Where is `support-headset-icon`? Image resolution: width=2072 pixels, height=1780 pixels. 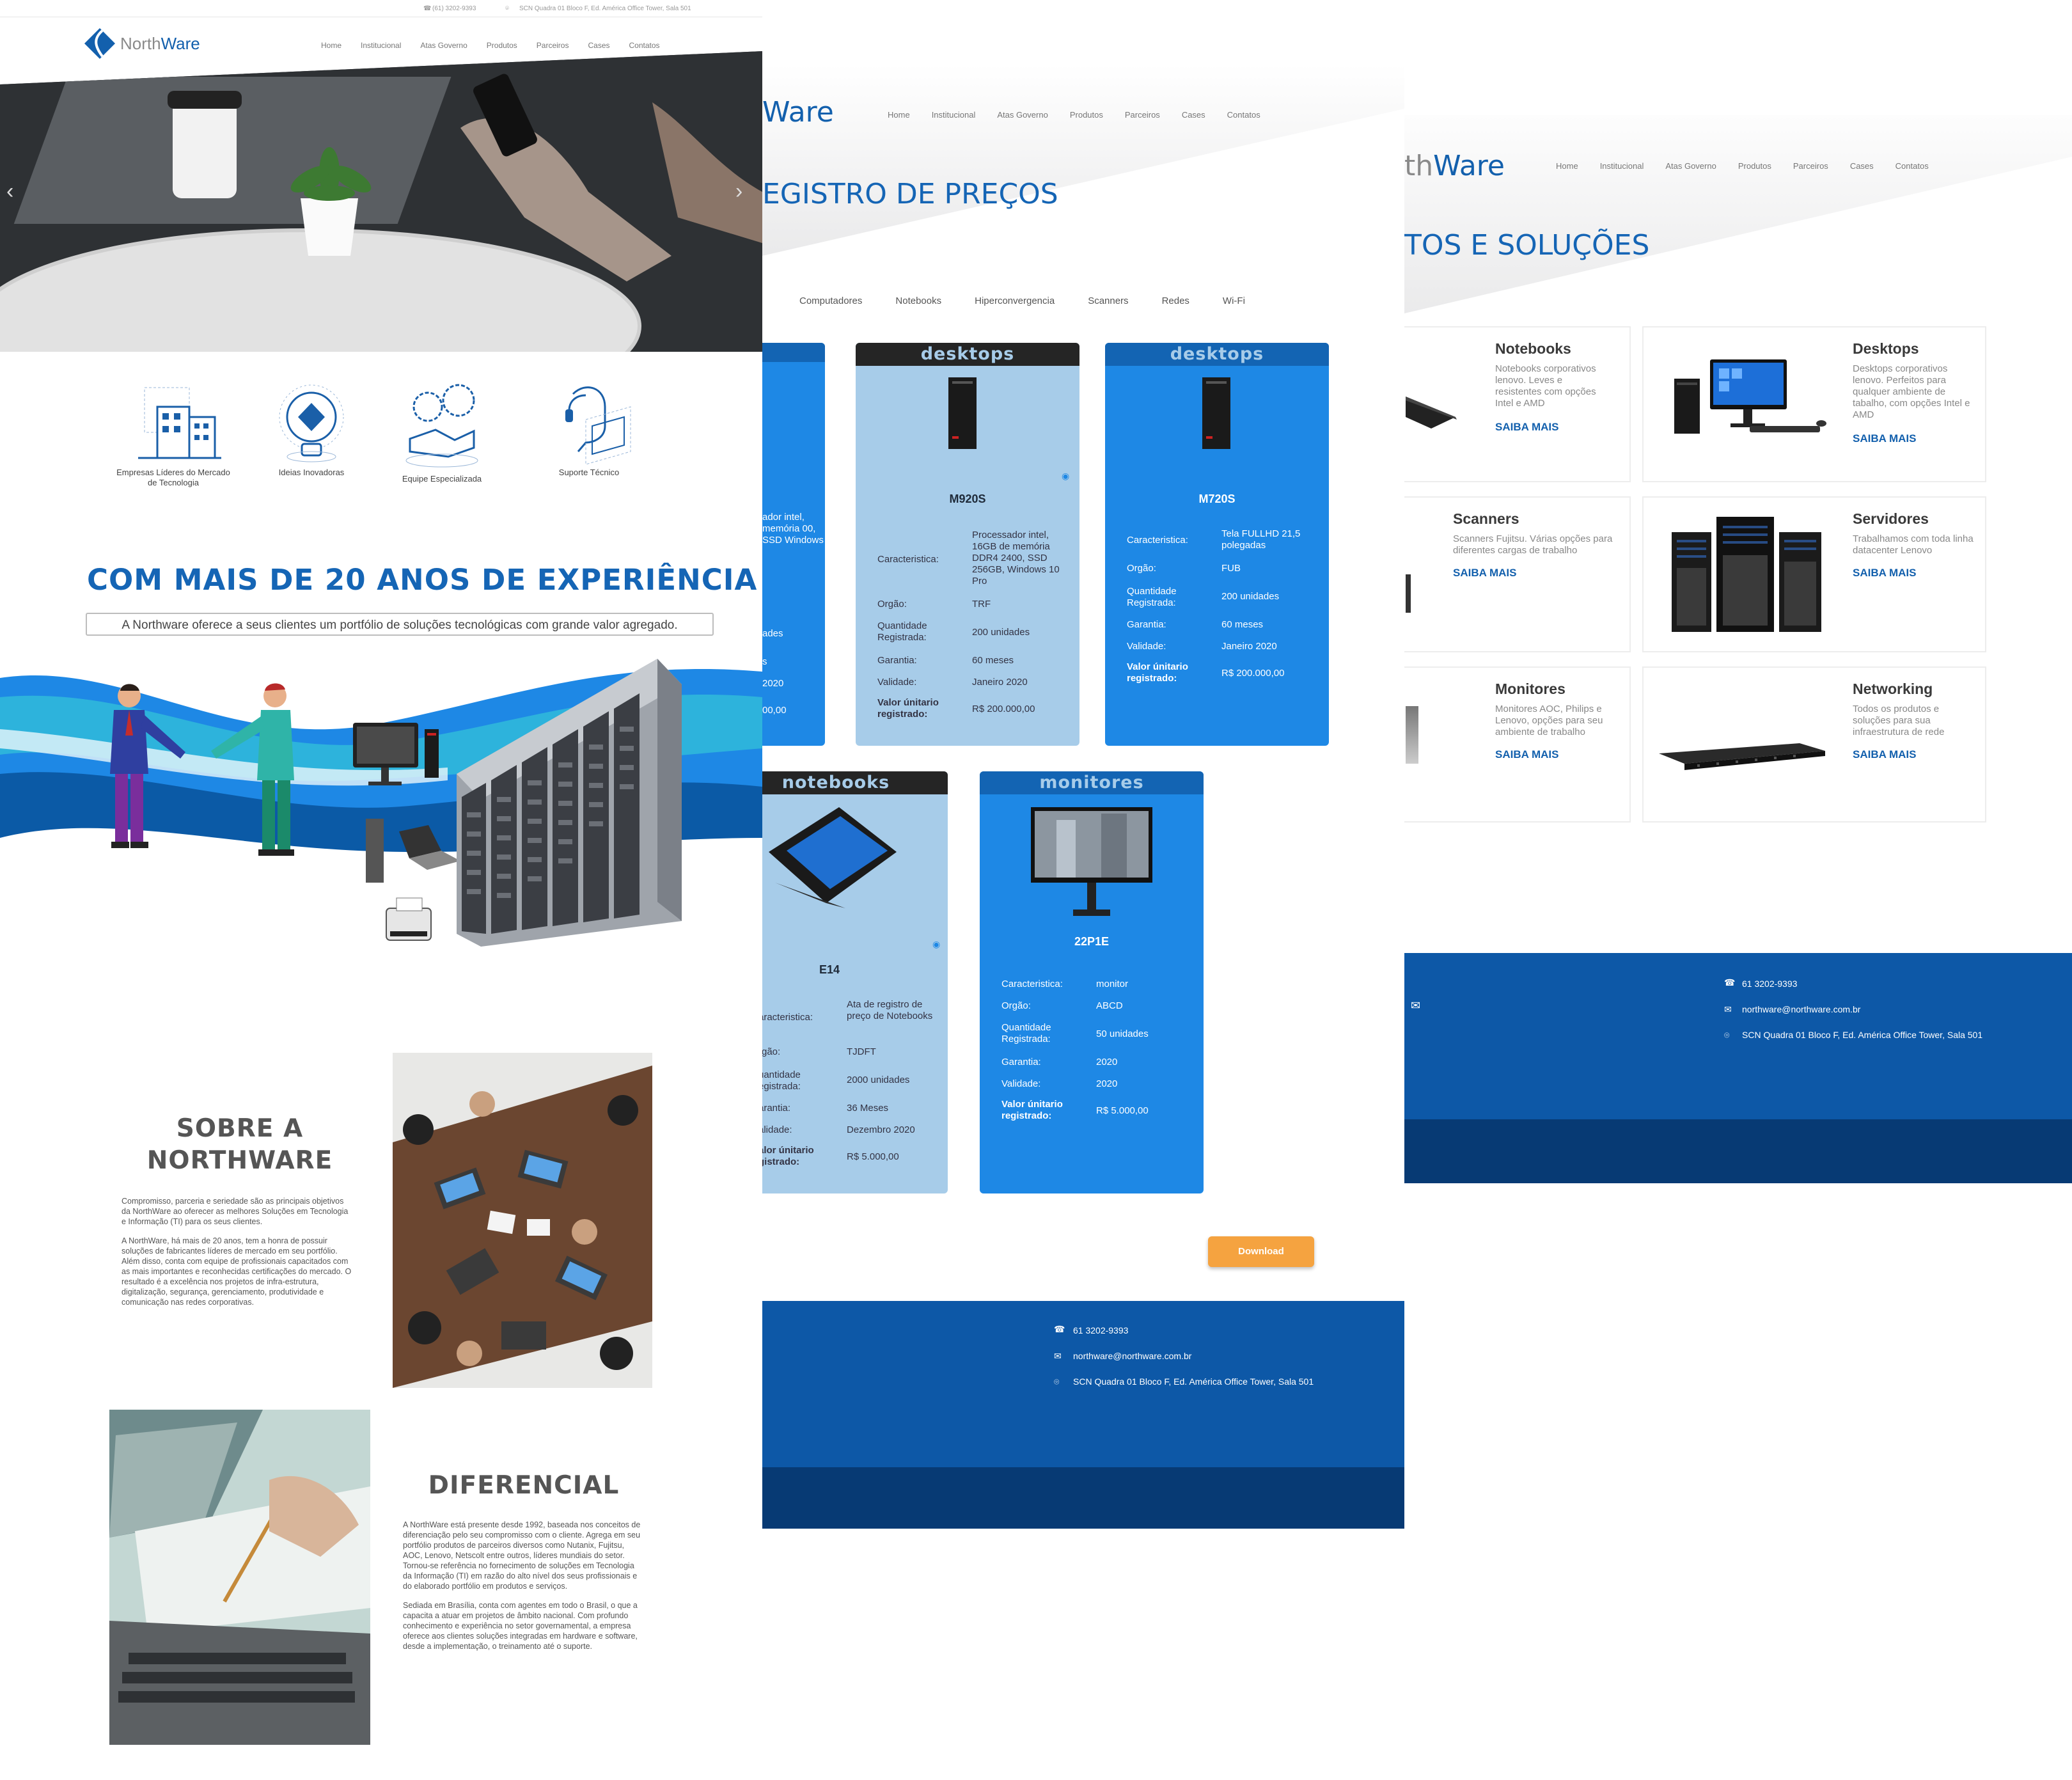
support-headset-icon is located at coordinates (598, 425).